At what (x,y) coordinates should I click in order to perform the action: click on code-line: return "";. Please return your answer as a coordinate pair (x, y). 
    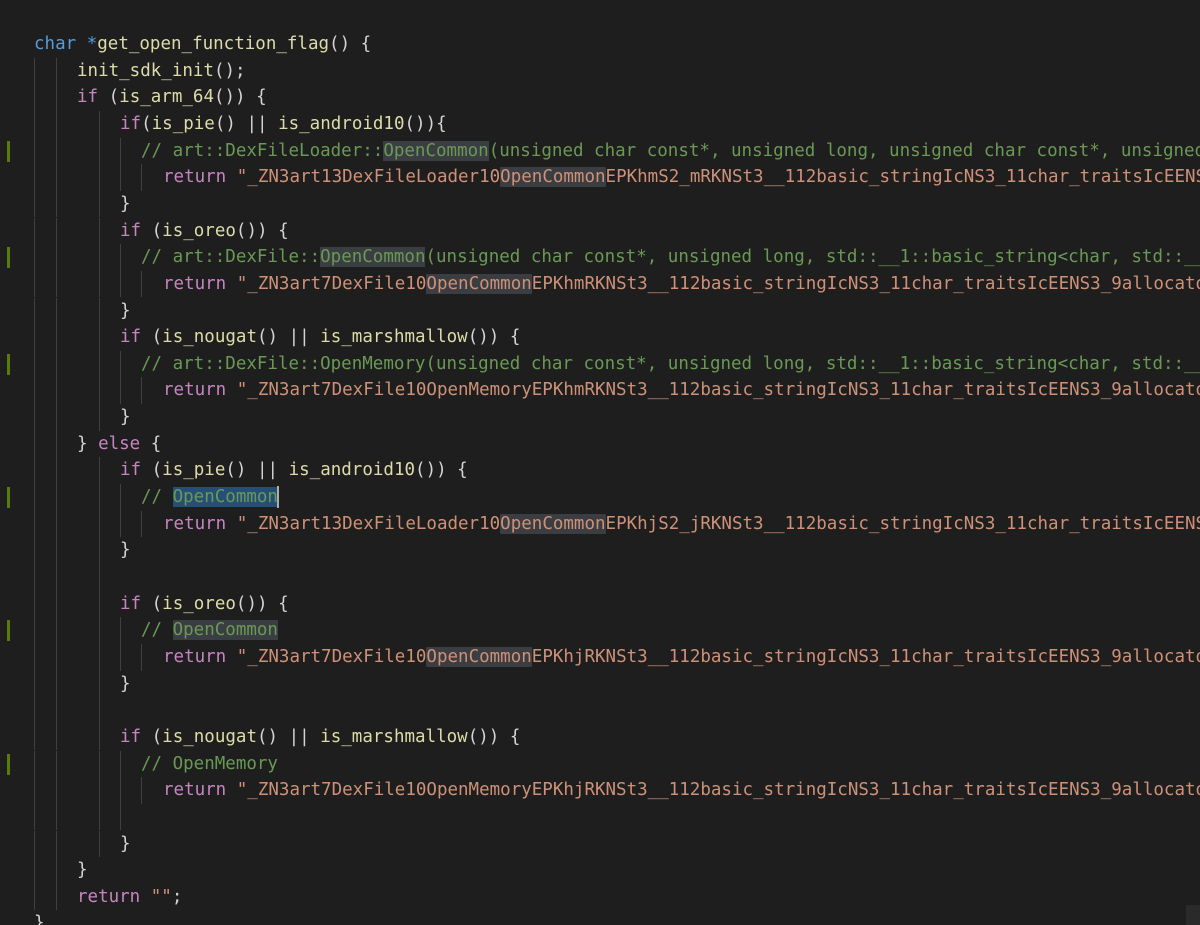
    Looking at the image, I should click on (600, 897).